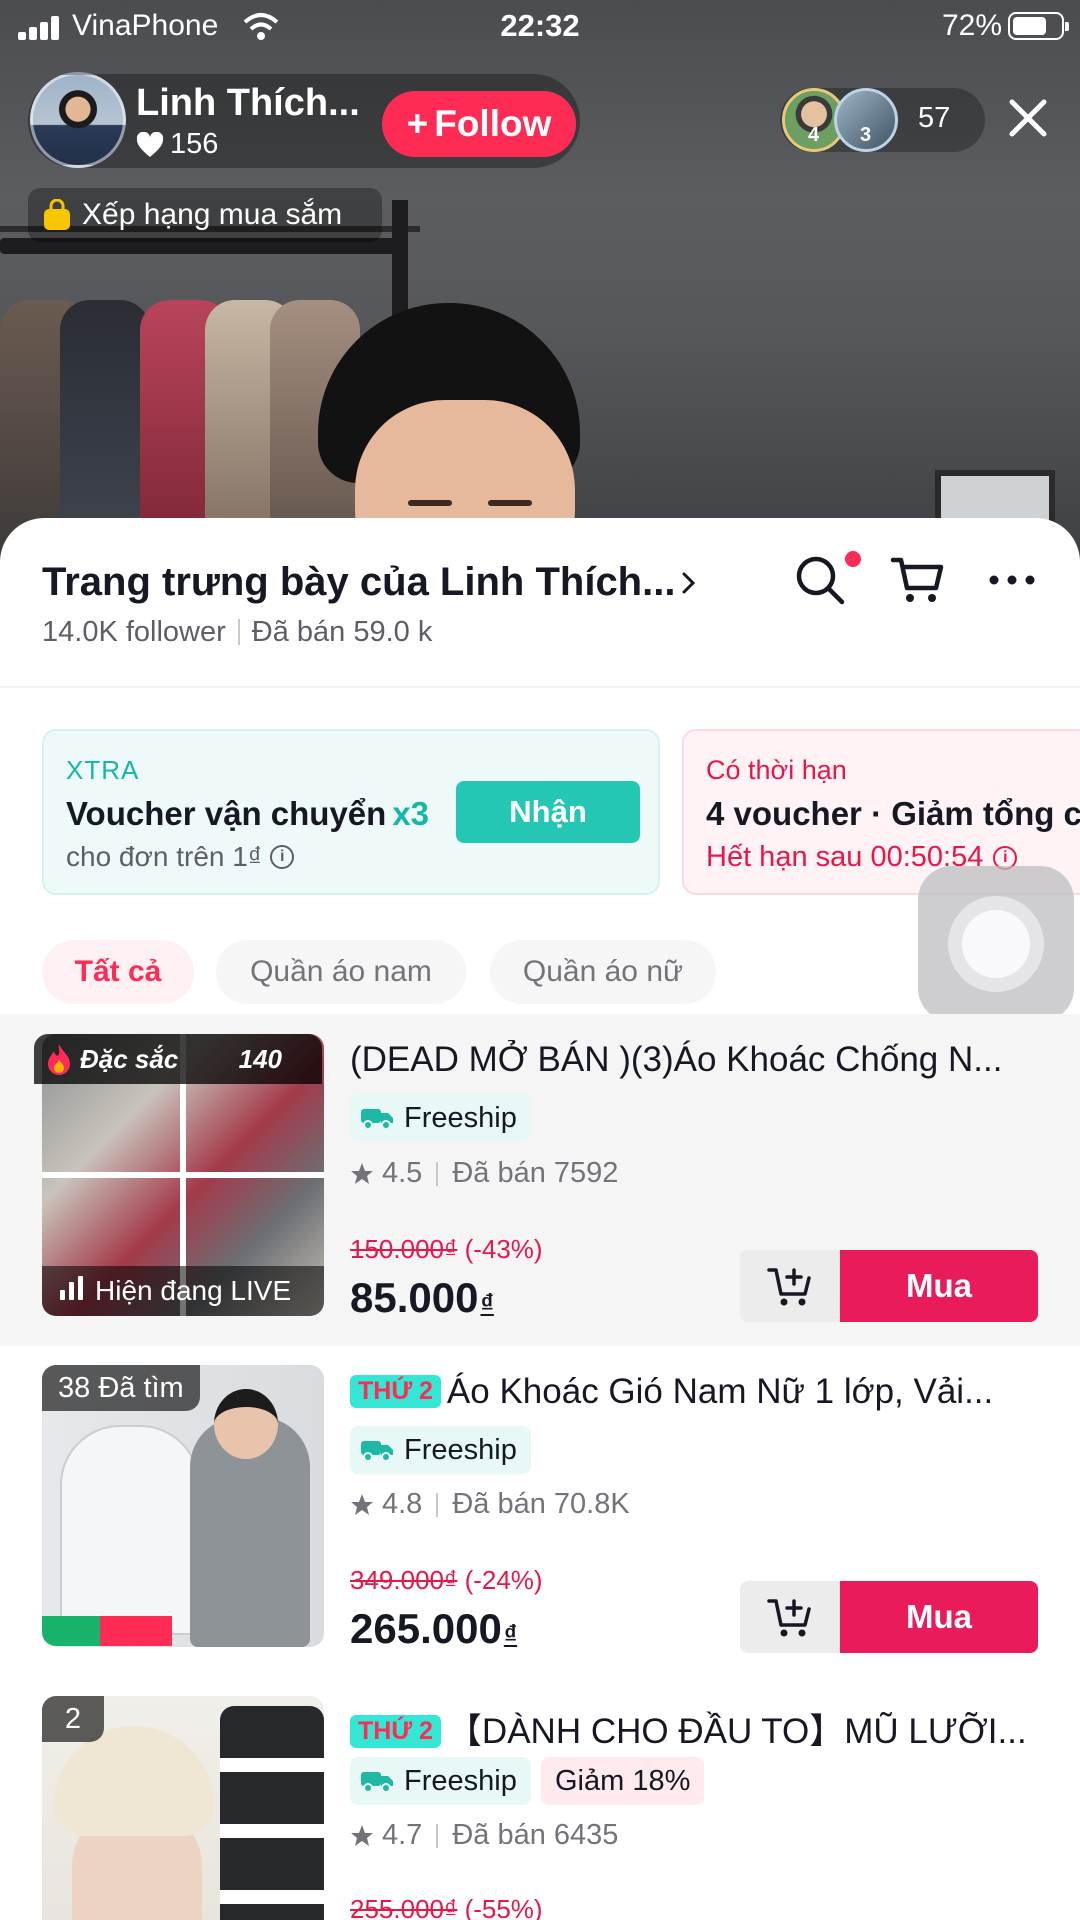 This screenshot has height=1920, width=1080. Describe the element at coordinates (866, 135) in the screenshot. I see `viewer-rank-badge: 3` at that location.